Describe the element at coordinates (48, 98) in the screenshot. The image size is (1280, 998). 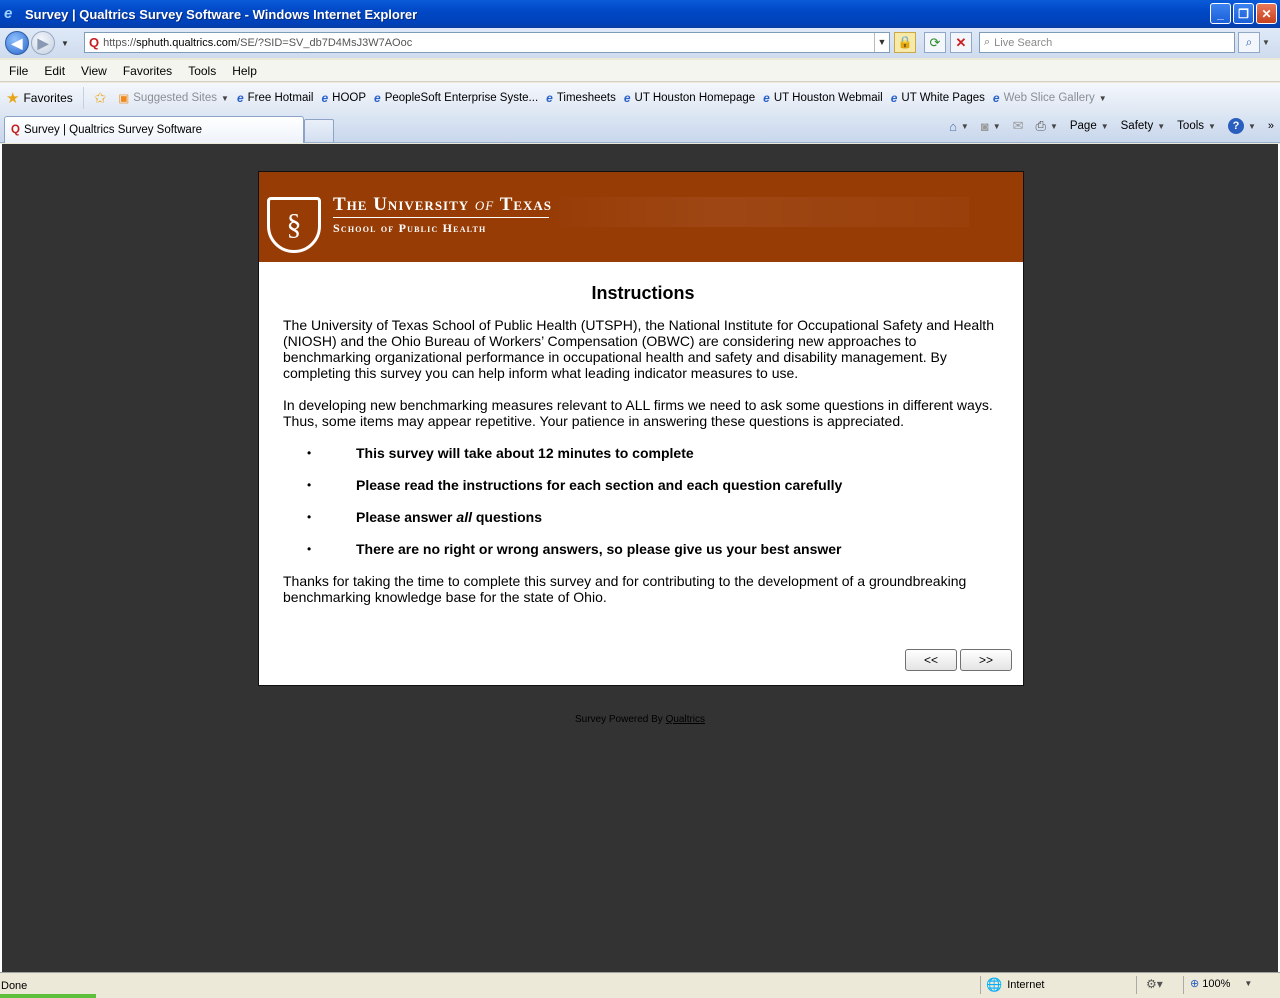
I see `favorites-label: Favorites` at that location.